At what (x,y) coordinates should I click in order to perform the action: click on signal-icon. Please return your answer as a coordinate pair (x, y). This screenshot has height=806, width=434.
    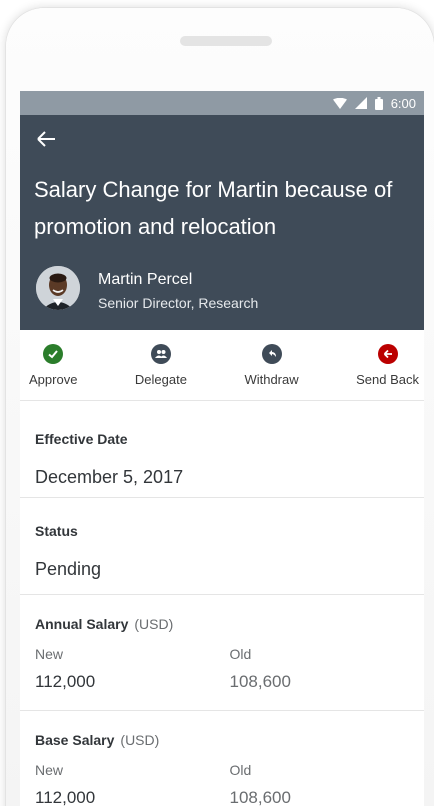
    Looking at the image, I should click on (360, 103).